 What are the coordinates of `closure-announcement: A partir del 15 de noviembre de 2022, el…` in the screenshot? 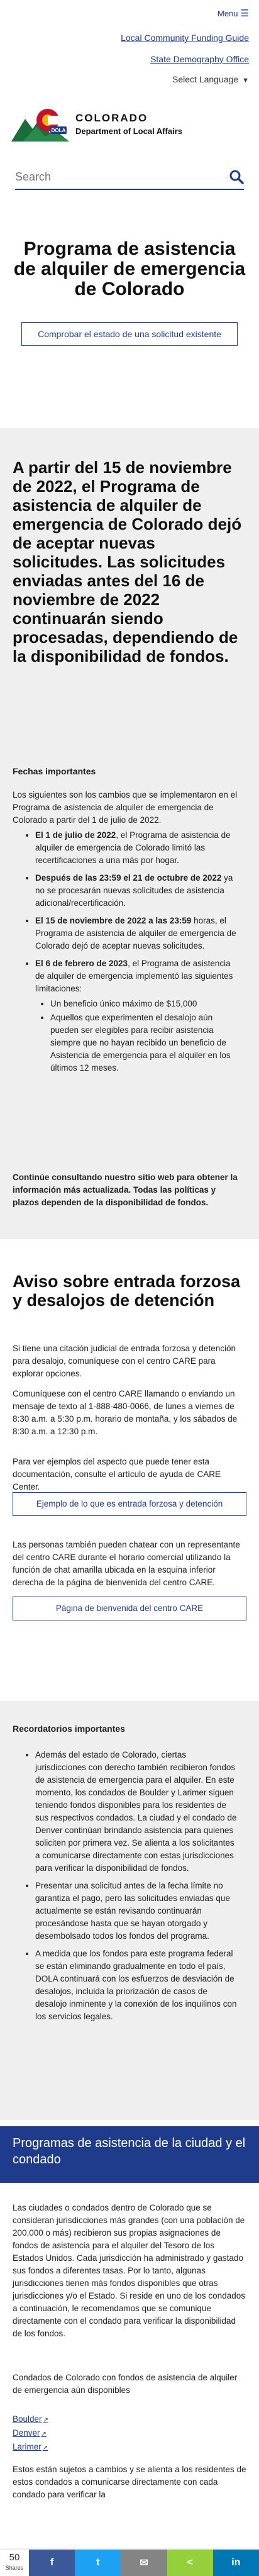 It's located at (128, 562).